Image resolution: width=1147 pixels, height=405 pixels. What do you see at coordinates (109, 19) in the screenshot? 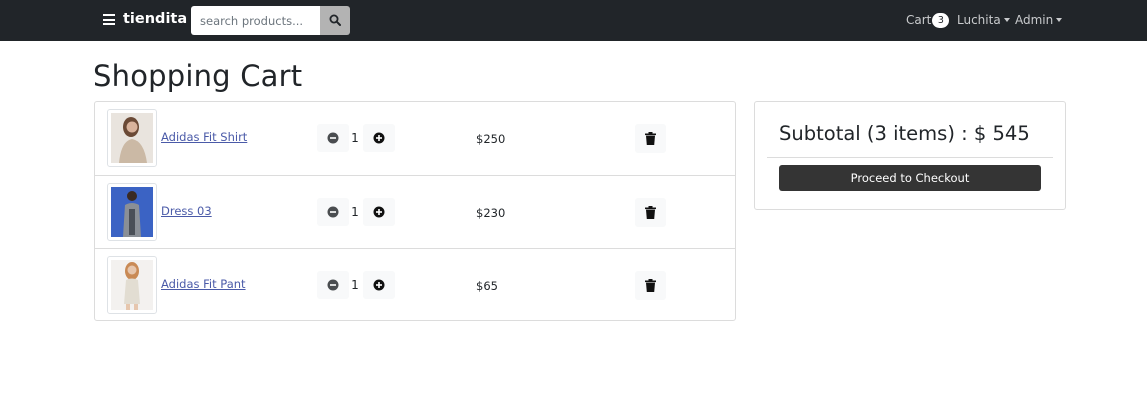
I see `menu-icon` at bounding box center [109, 19].